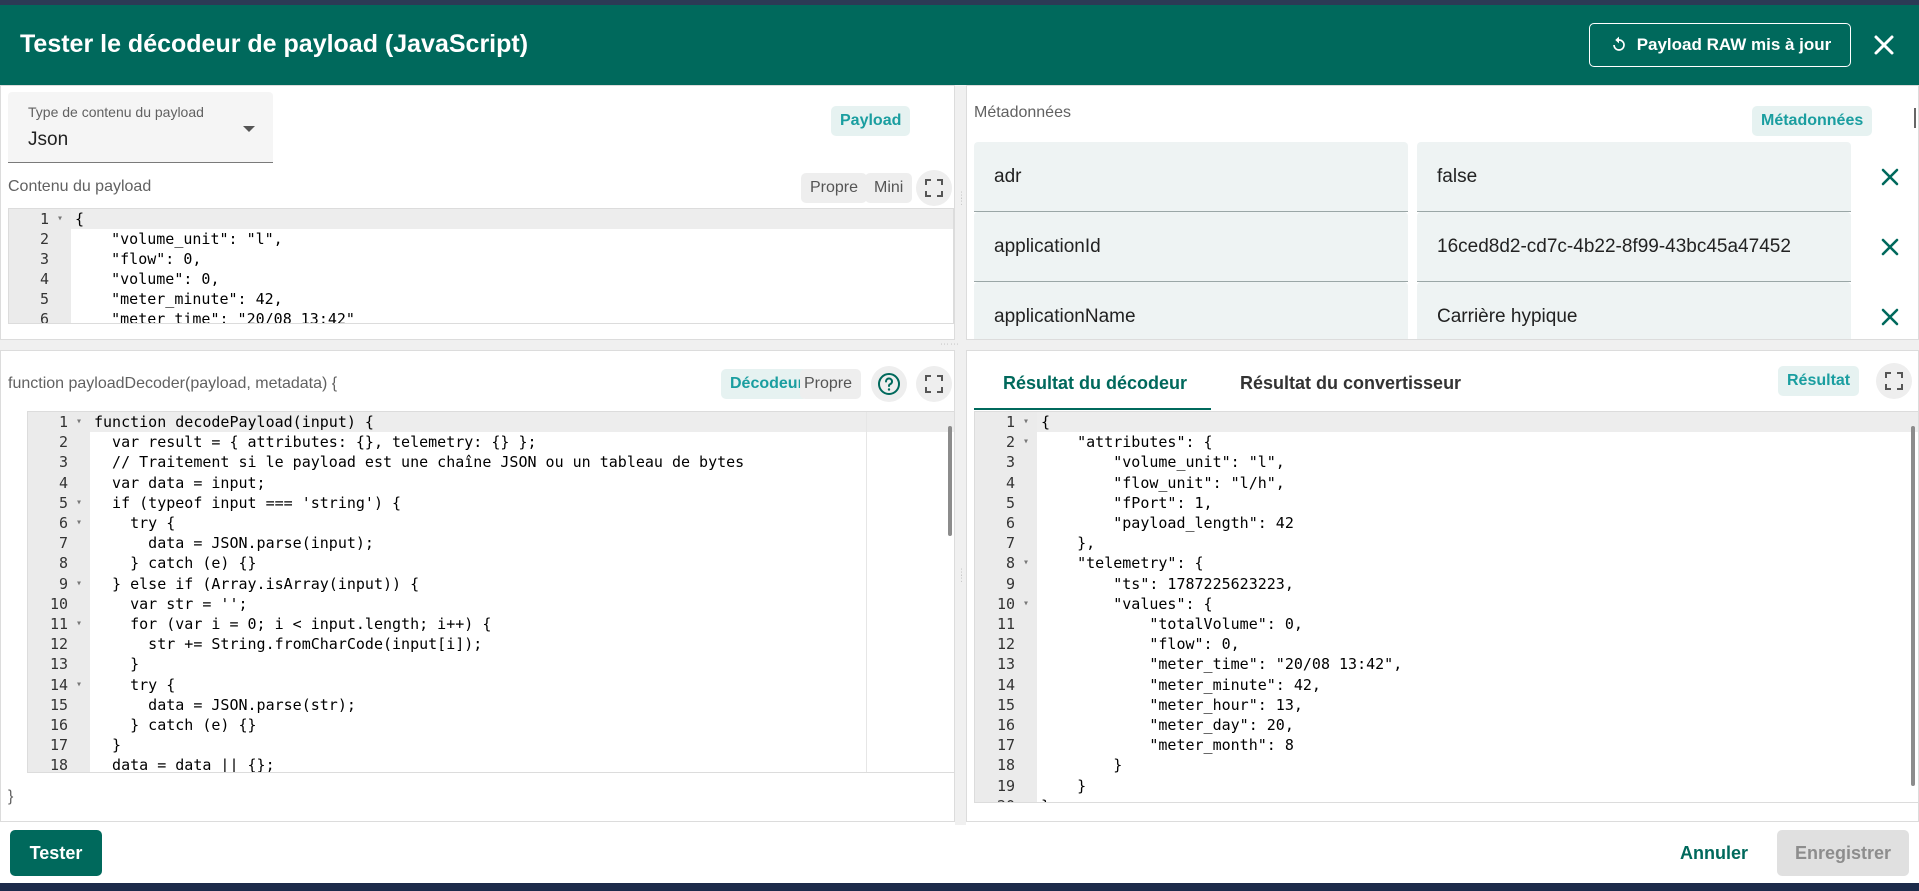 This screenshot has height=891, width=1919. What do you see at coordinates (1127, 502) in the screenshot?
I see `code-line: "fPort": 1,` at bounding box center [1127, 502].